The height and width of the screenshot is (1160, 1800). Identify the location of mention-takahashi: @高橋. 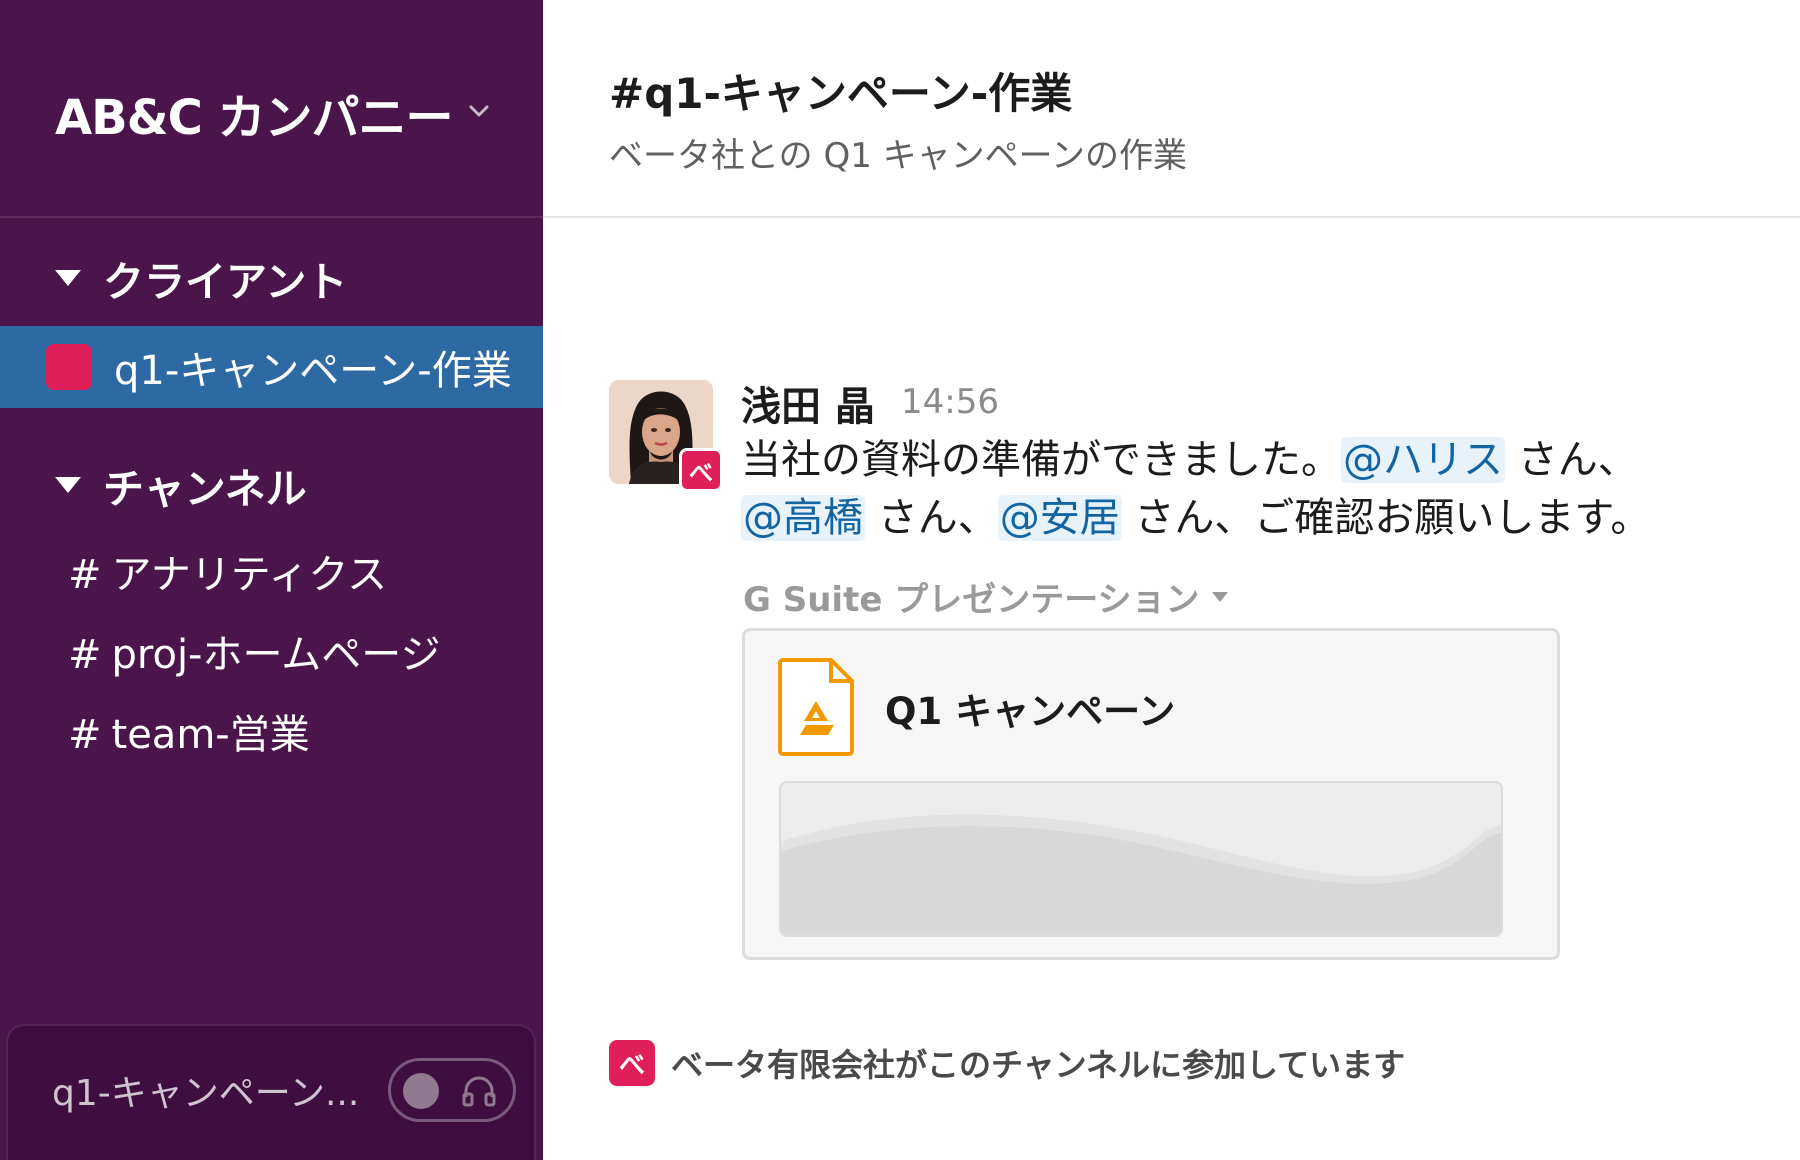
(803, 518).